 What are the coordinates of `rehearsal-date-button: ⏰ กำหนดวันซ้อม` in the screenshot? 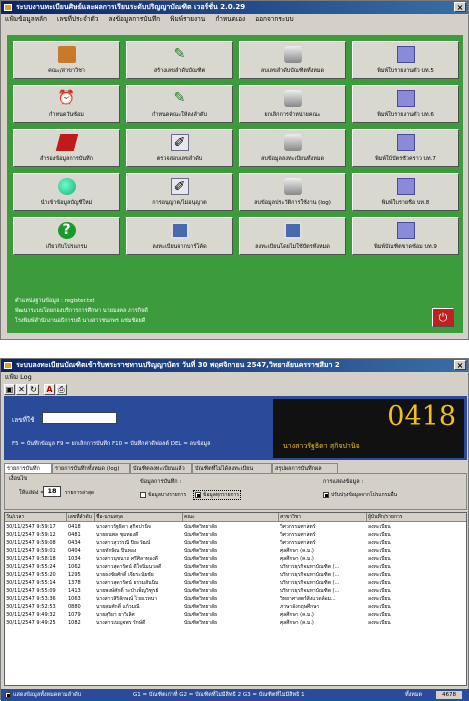 It's located at (66, 104).